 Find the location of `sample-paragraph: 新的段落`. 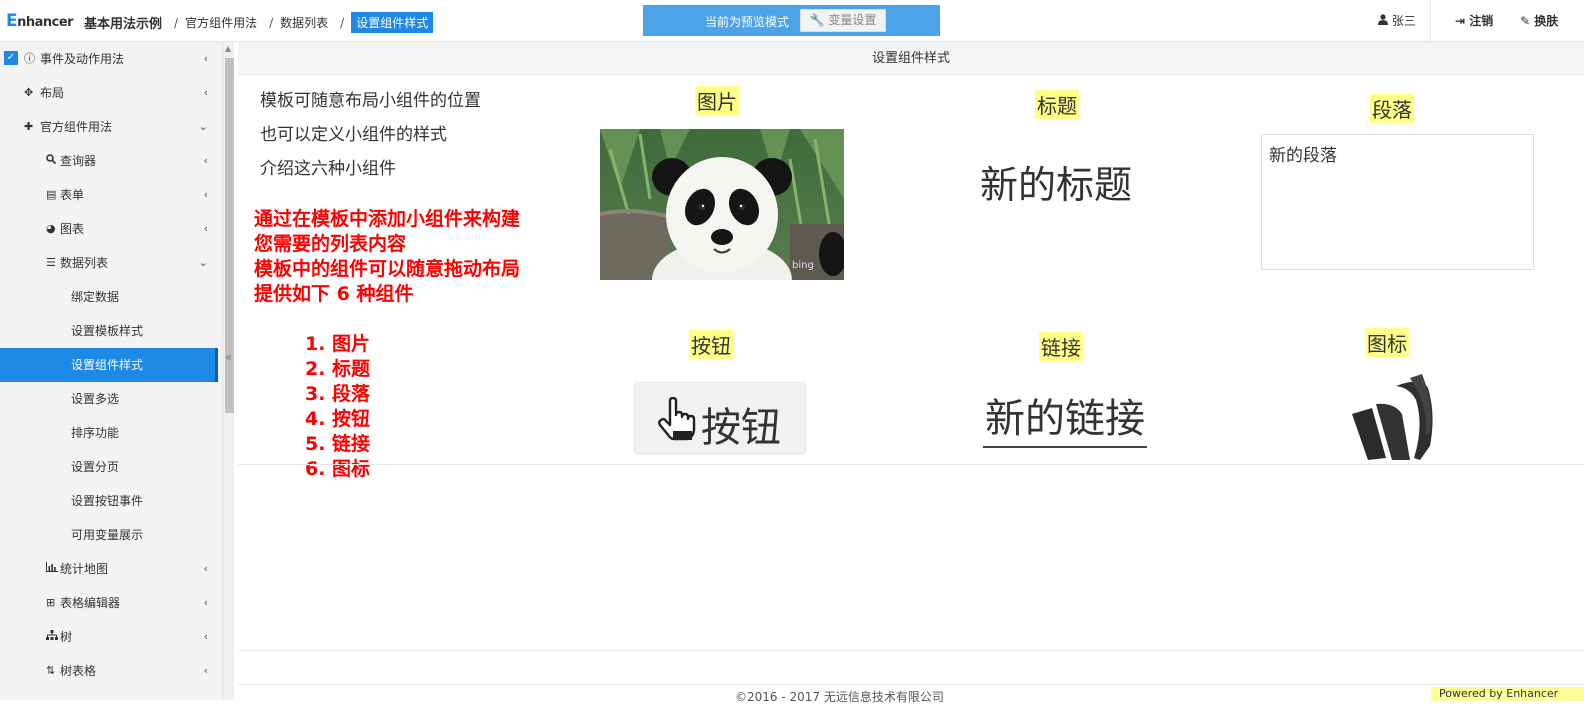

sample-paragraph: 新的段落 is located at coordinates (1397, 202).